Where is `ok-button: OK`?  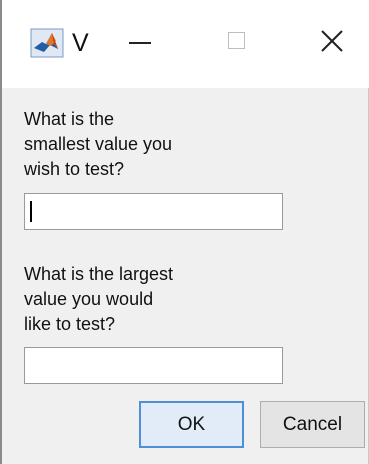
ok-button: OK is located at coordinates (191, 424).